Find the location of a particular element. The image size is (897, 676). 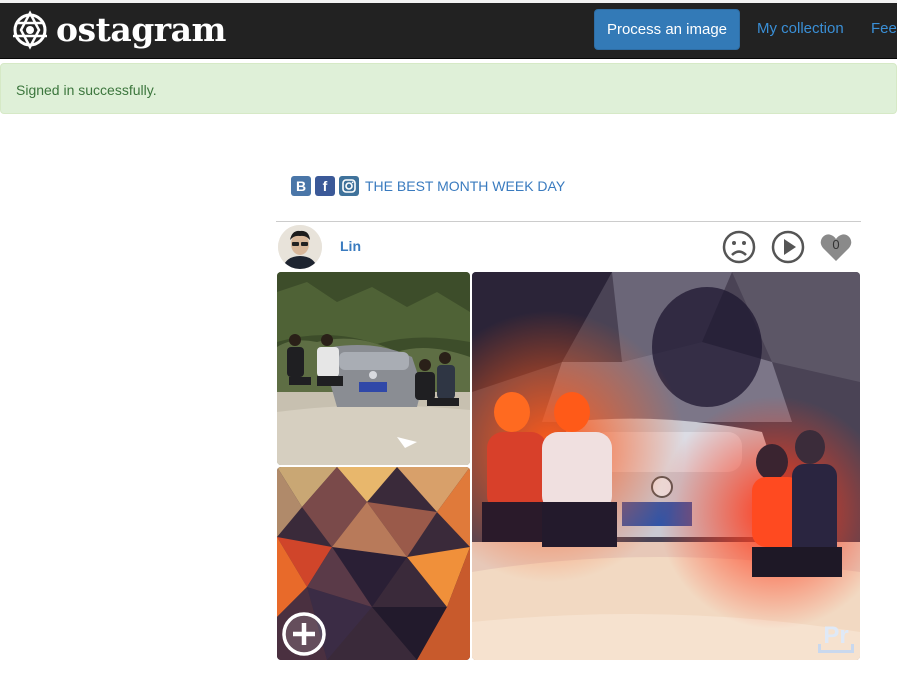

premium-badge-icon: Pr is located at coordinates (836, 637).